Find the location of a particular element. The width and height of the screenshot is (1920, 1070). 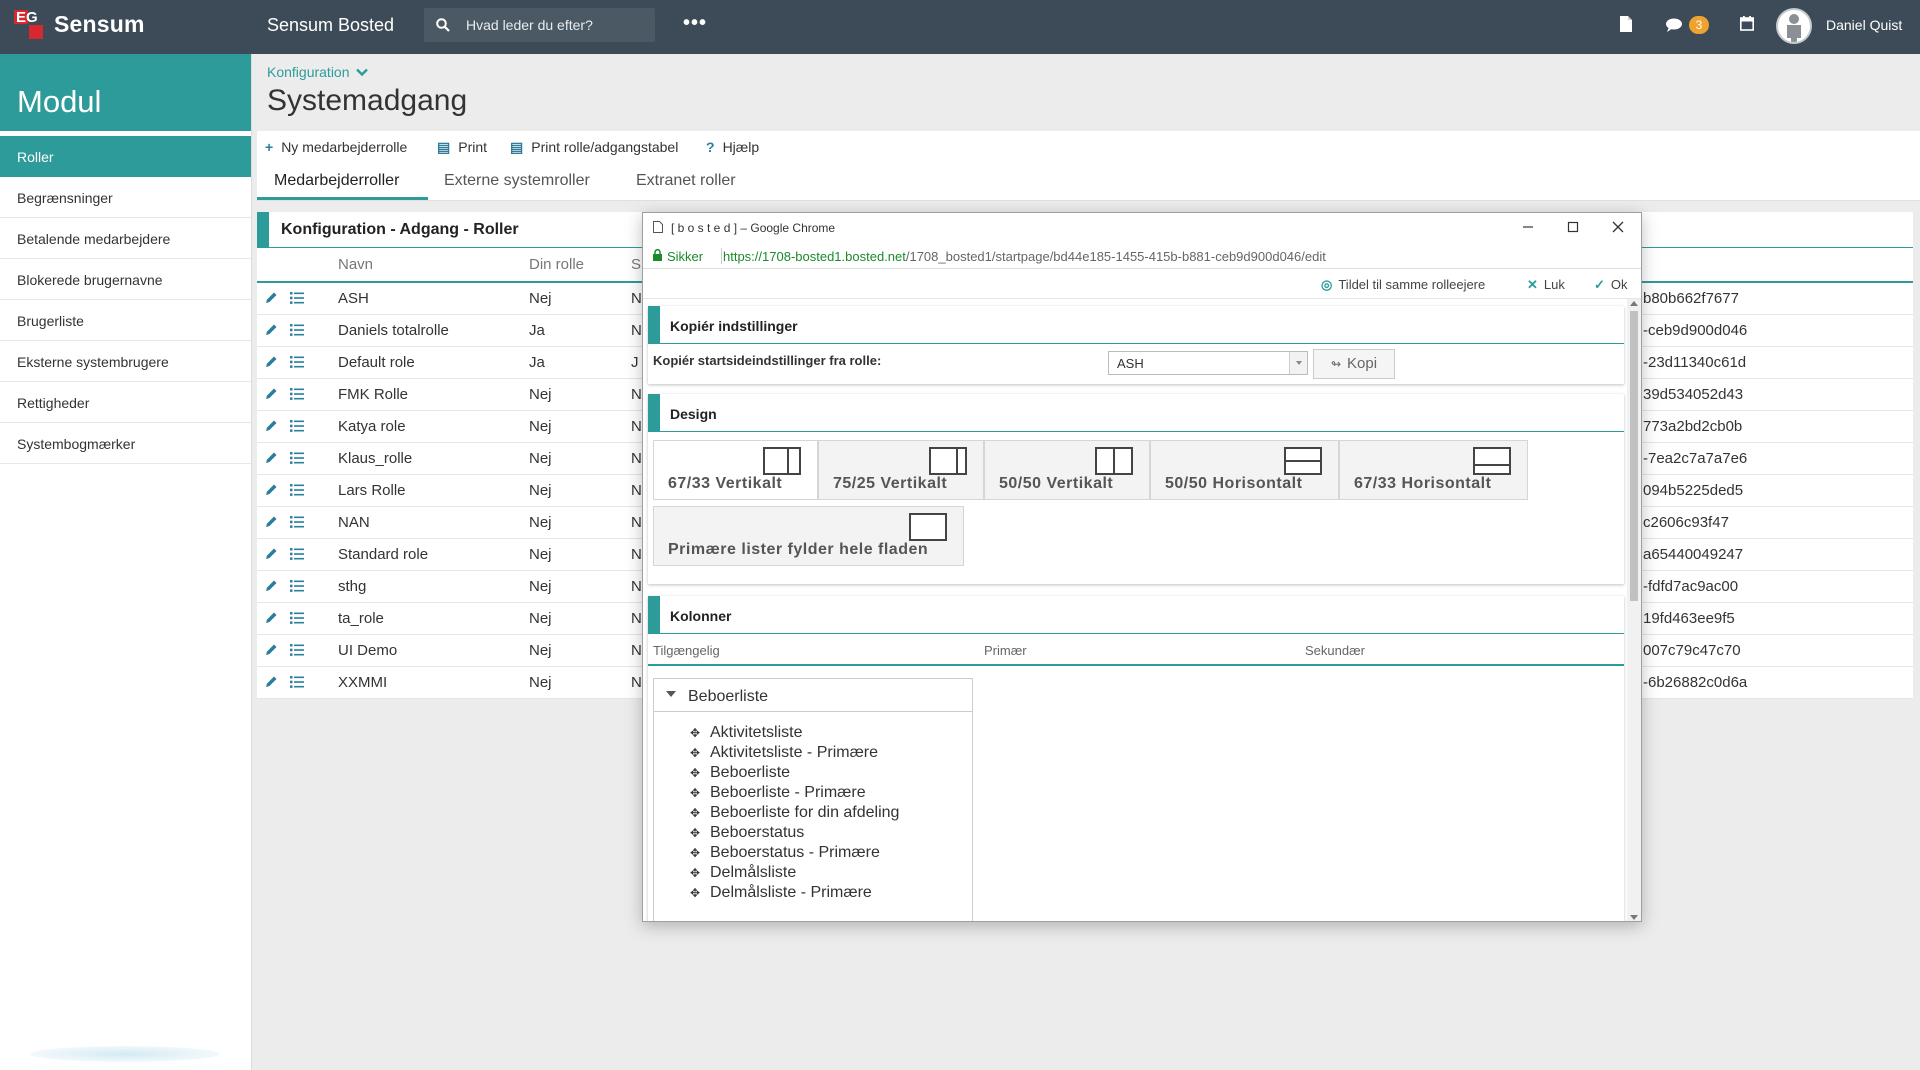

tree-item: ✥ Beboerstatus - Primære is located at coordinates (785, 853).